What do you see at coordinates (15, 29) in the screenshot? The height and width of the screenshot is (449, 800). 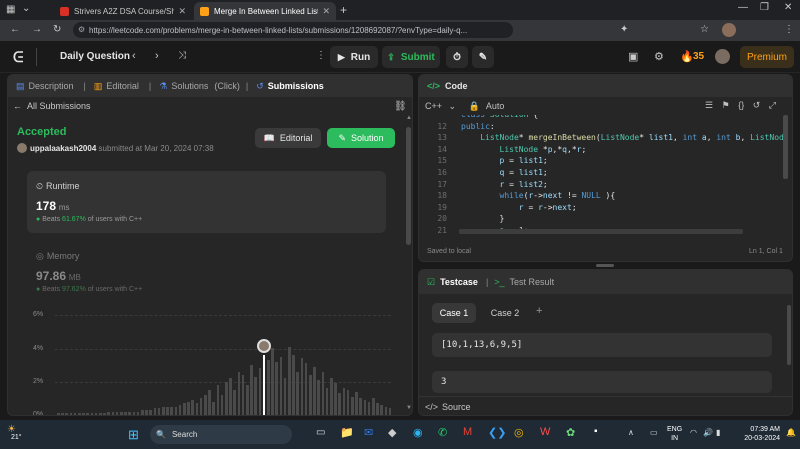 I see `back-icon: ←` at bounding box center [15, 29].